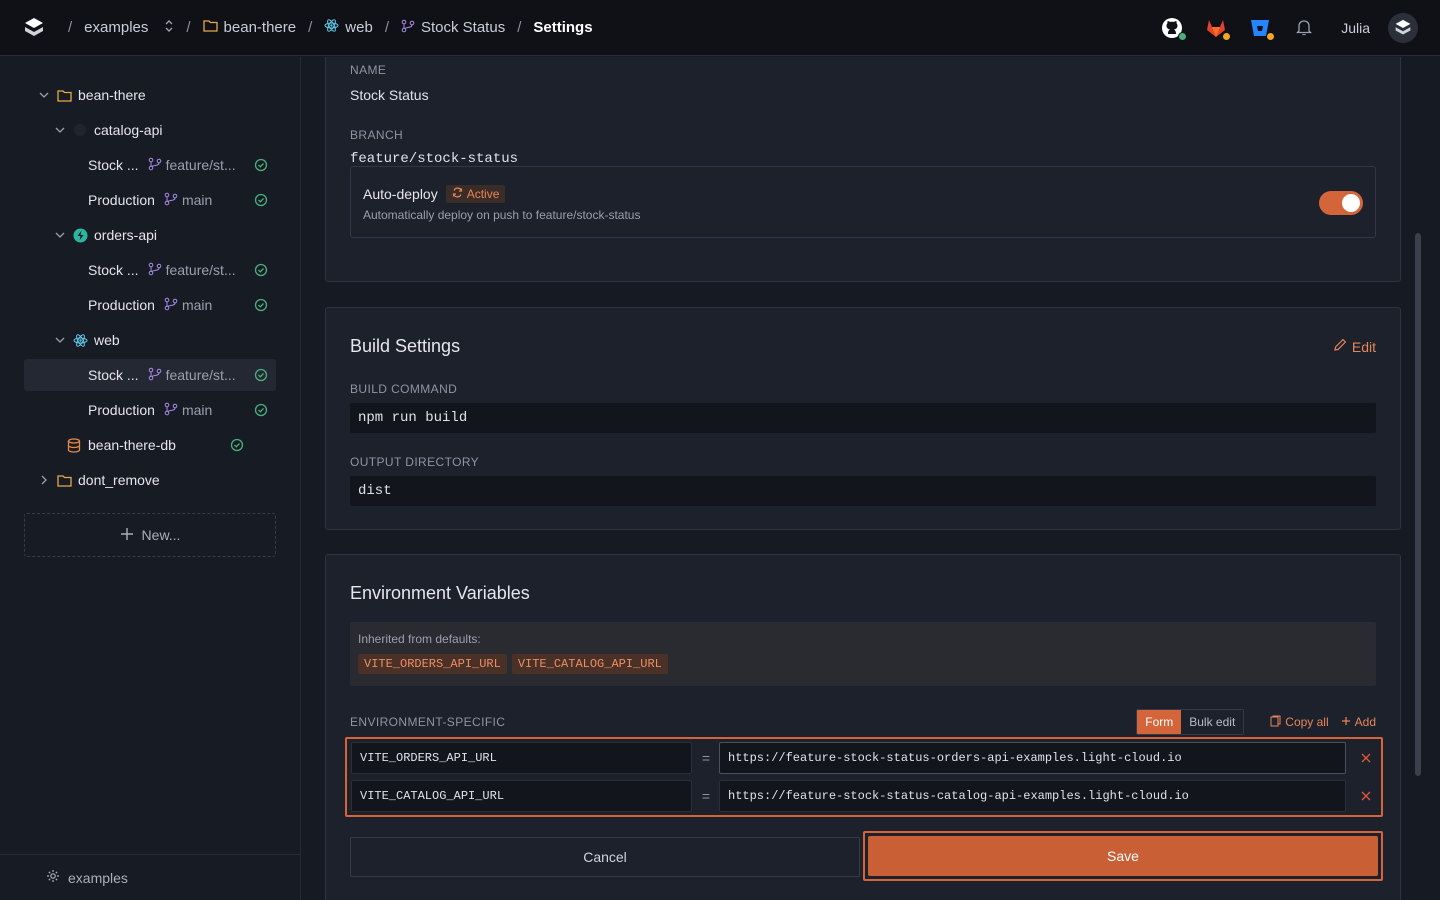  Describe the element at coordinates (1159, 722) in the screenshot. I see `form-mode-button: Form` at that location.